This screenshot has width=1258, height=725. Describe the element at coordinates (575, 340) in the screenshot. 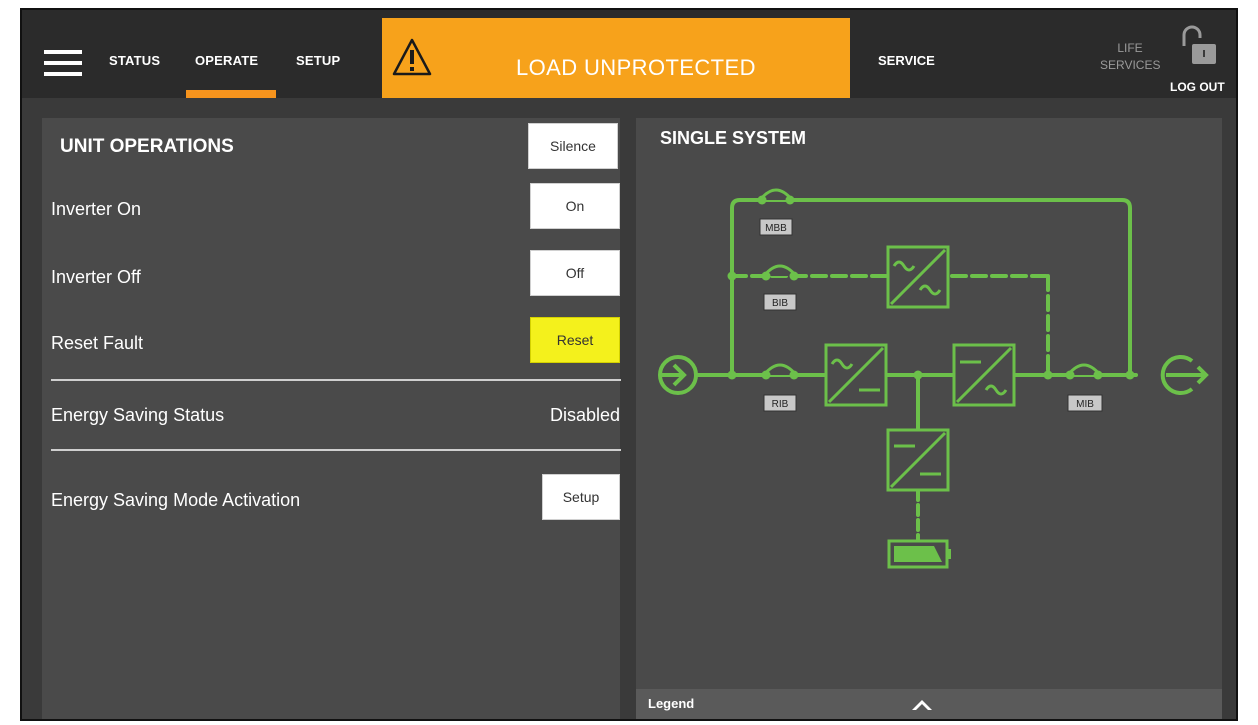

I see `reset-fault-button: Reset` at that location.